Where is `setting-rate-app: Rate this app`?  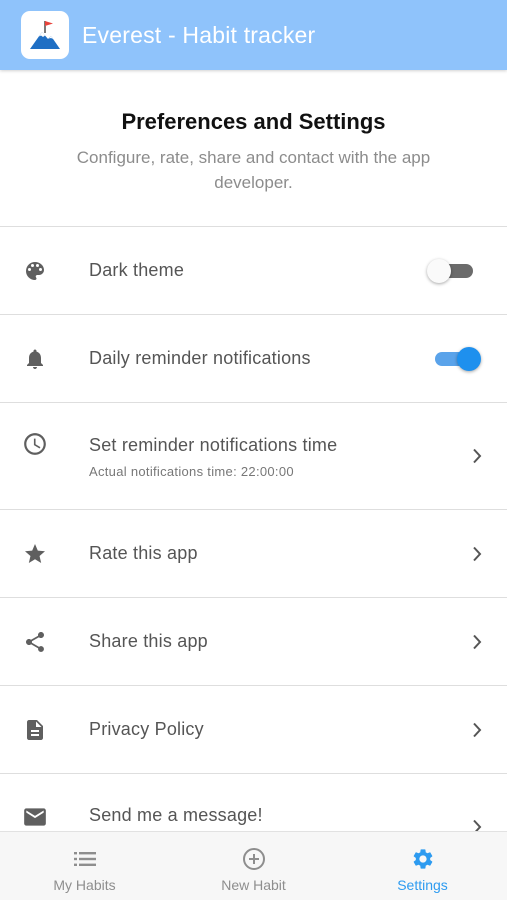 setting-rate-app: Rate this app is located at coordinates (253, 553).